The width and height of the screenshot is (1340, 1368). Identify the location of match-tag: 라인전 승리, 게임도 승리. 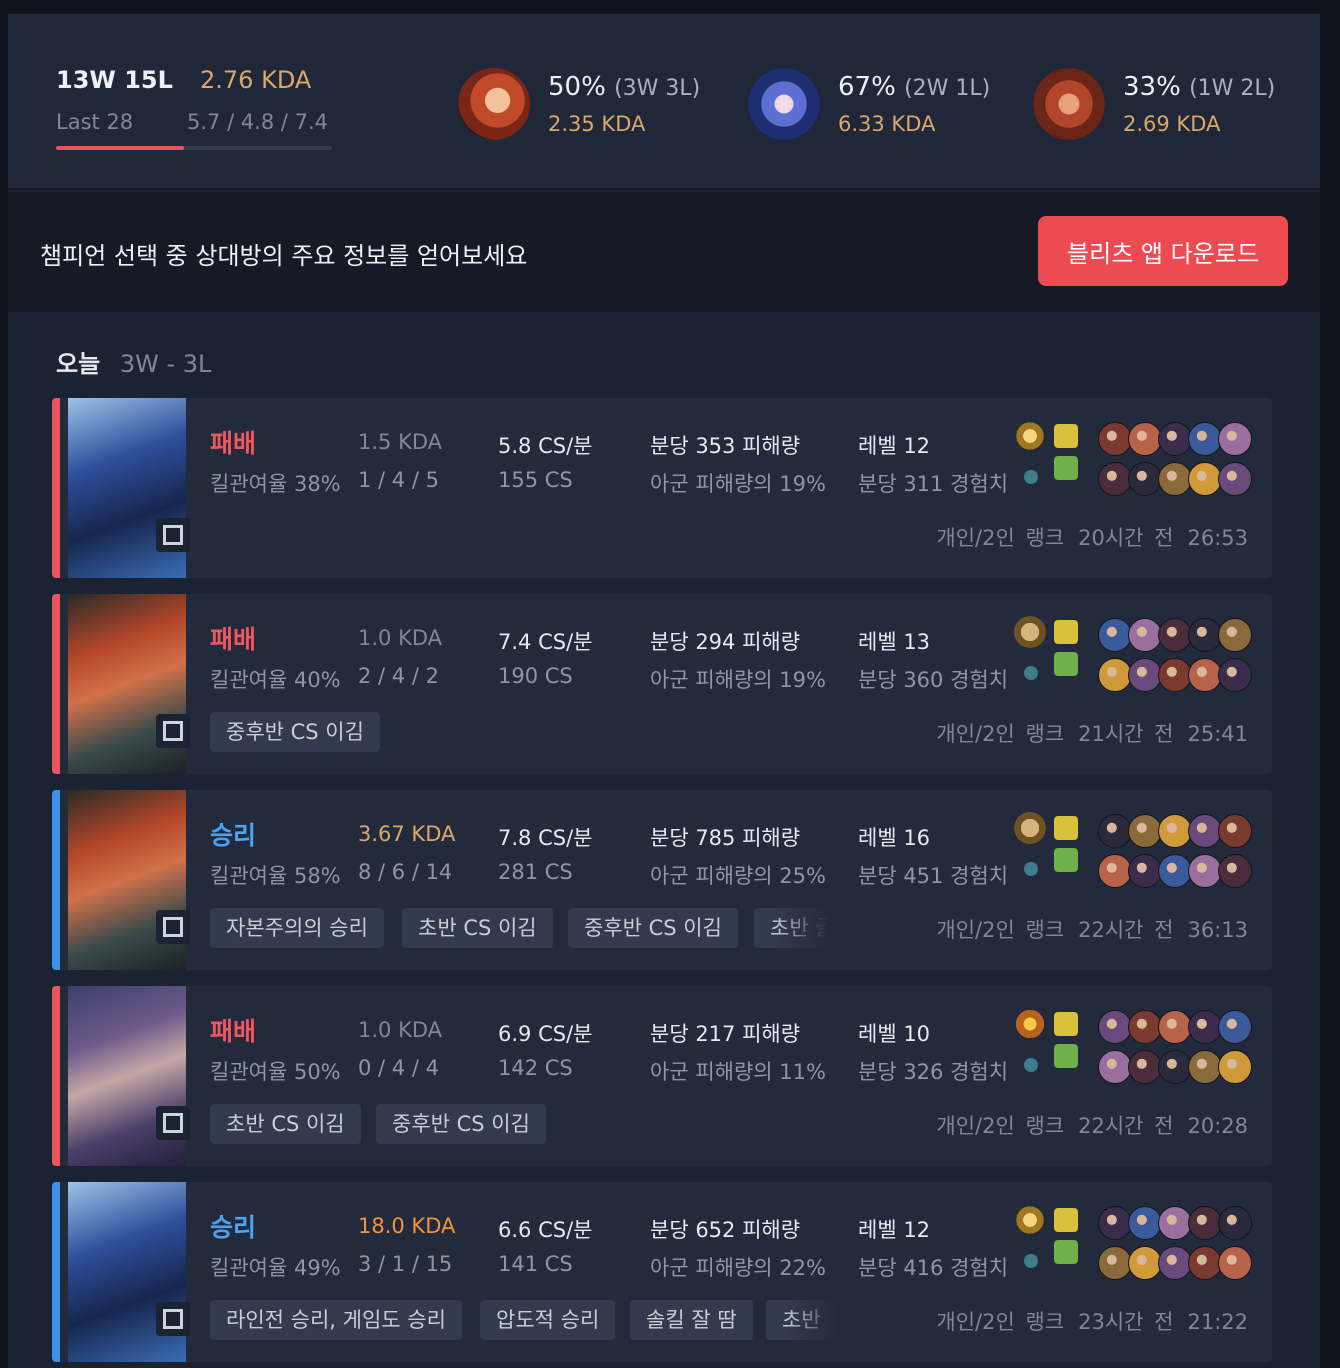
(336, 1320).